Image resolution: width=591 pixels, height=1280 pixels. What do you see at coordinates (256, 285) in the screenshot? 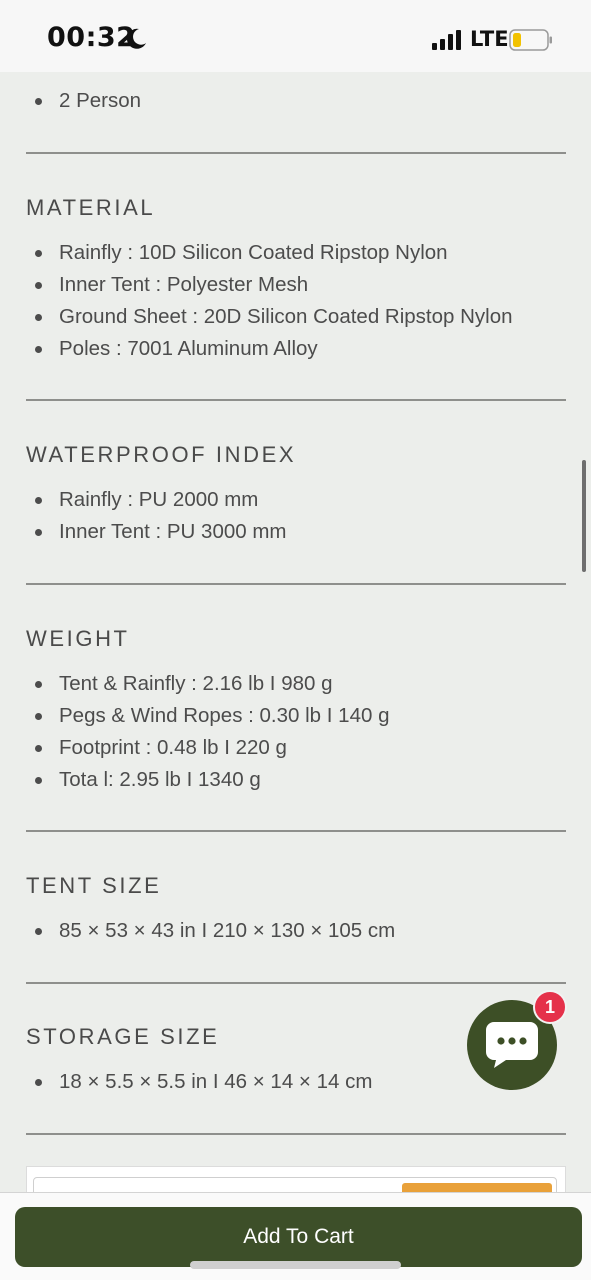
I see `list-item: Inner Tent : Polyester Mesh` at bounding box center [256, 285].